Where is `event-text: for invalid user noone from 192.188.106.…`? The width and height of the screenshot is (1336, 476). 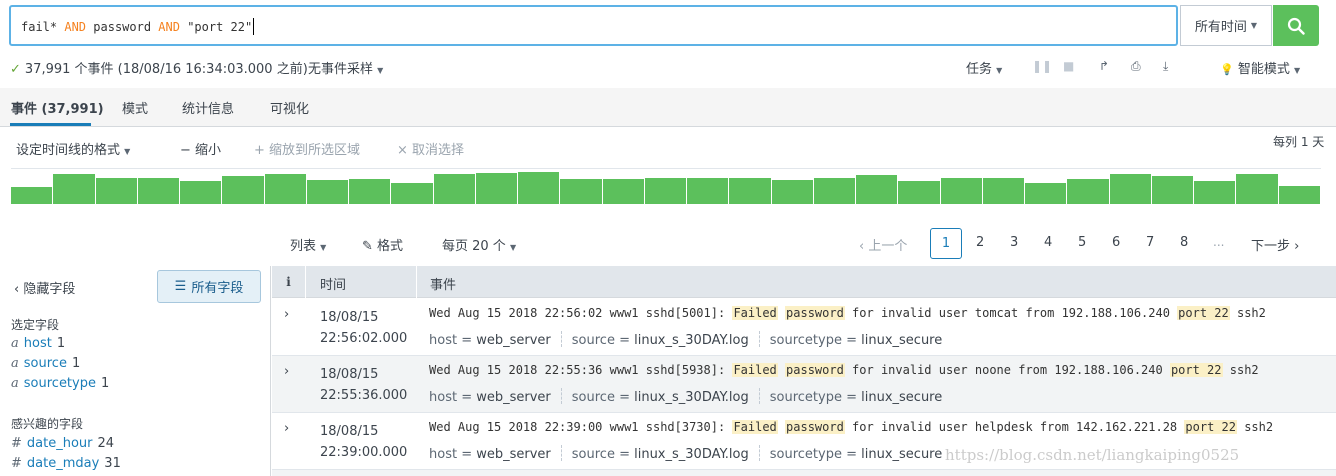 event-text: for invalid user noone from 192.188.106.… is located at coordinates (1007, 370).